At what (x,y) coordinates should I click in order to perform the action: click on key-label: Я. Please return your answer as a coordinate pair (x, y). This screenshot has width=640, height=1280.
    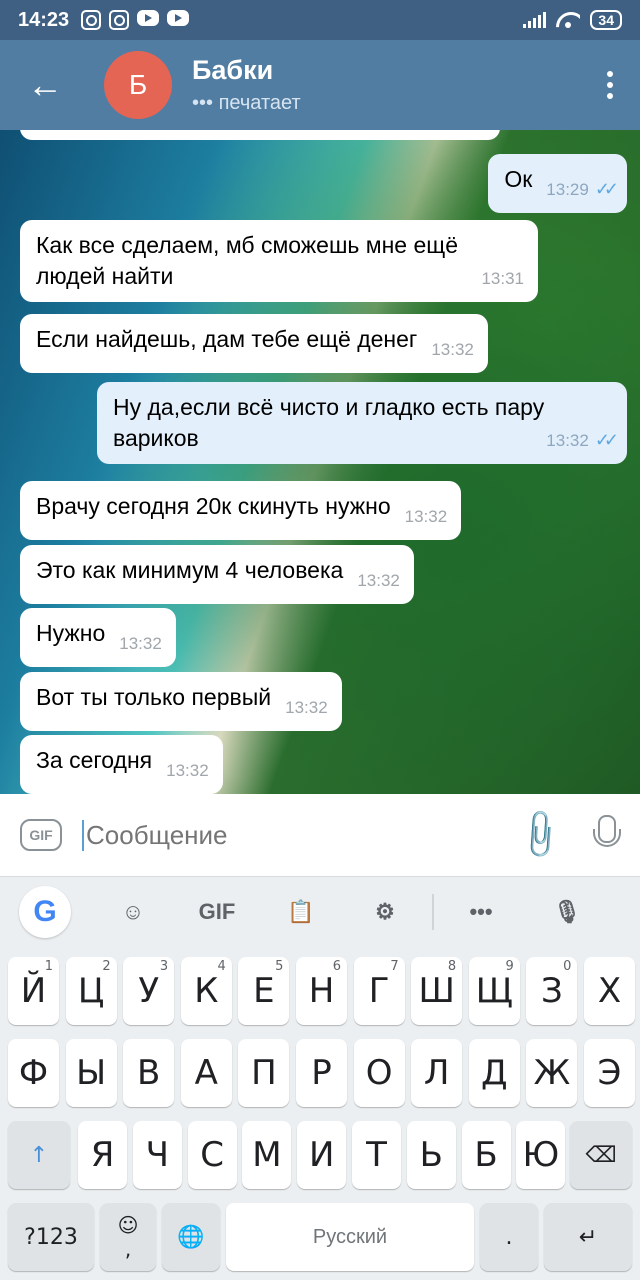
    Looking at the image, I should click on (102, 1155).